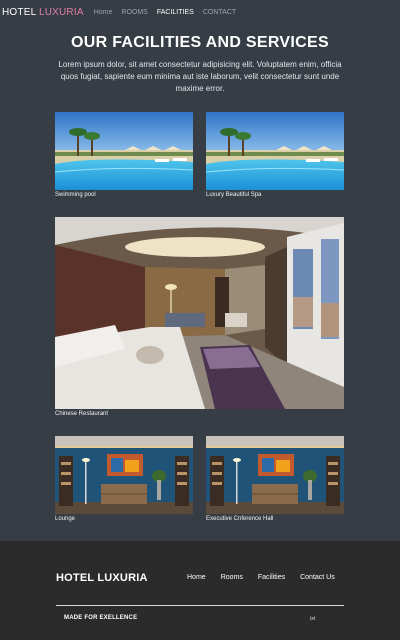 This screenshot has width=400, height=640. Describe the element at coordinates (271, 577) in the screenshot. I see `footer-link-facilities: Facilities` at that location.